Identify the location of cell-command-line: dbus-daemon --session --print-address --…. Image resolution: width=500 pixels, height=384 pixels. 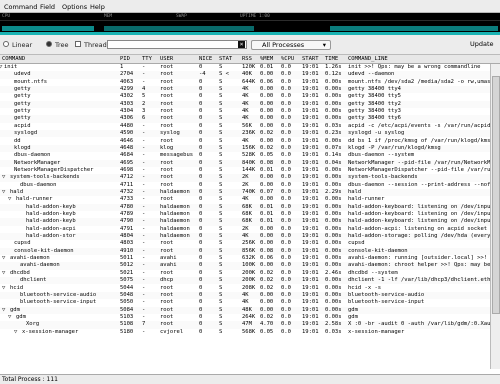
(419, 184).